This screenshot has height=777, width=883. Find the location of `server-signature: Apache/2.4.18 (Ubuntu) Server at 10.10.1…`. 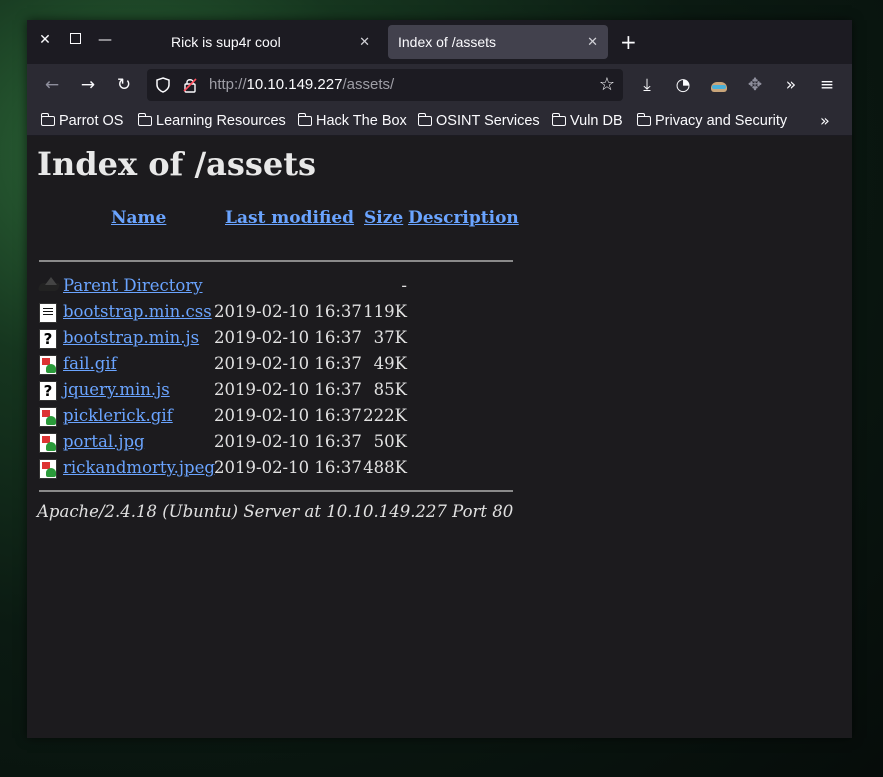

server-signature: Apache/2.4.18 (Ubuntu) Server at 10.10.1… is located at coordinates (275, 511).